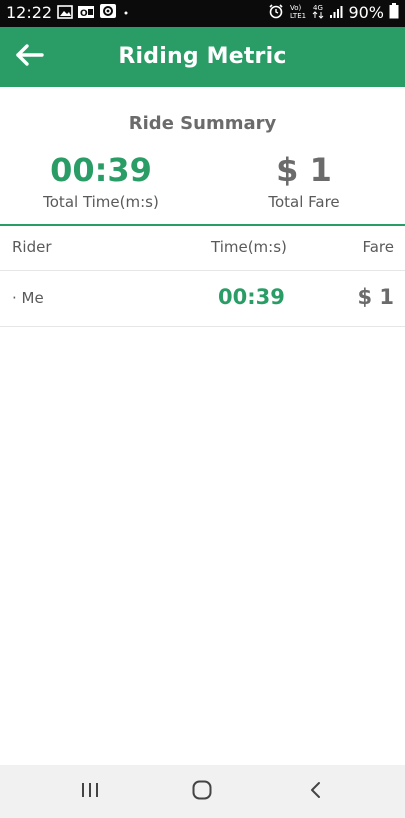  I want to click on 4g-icon: 4G, so click(318, 13).